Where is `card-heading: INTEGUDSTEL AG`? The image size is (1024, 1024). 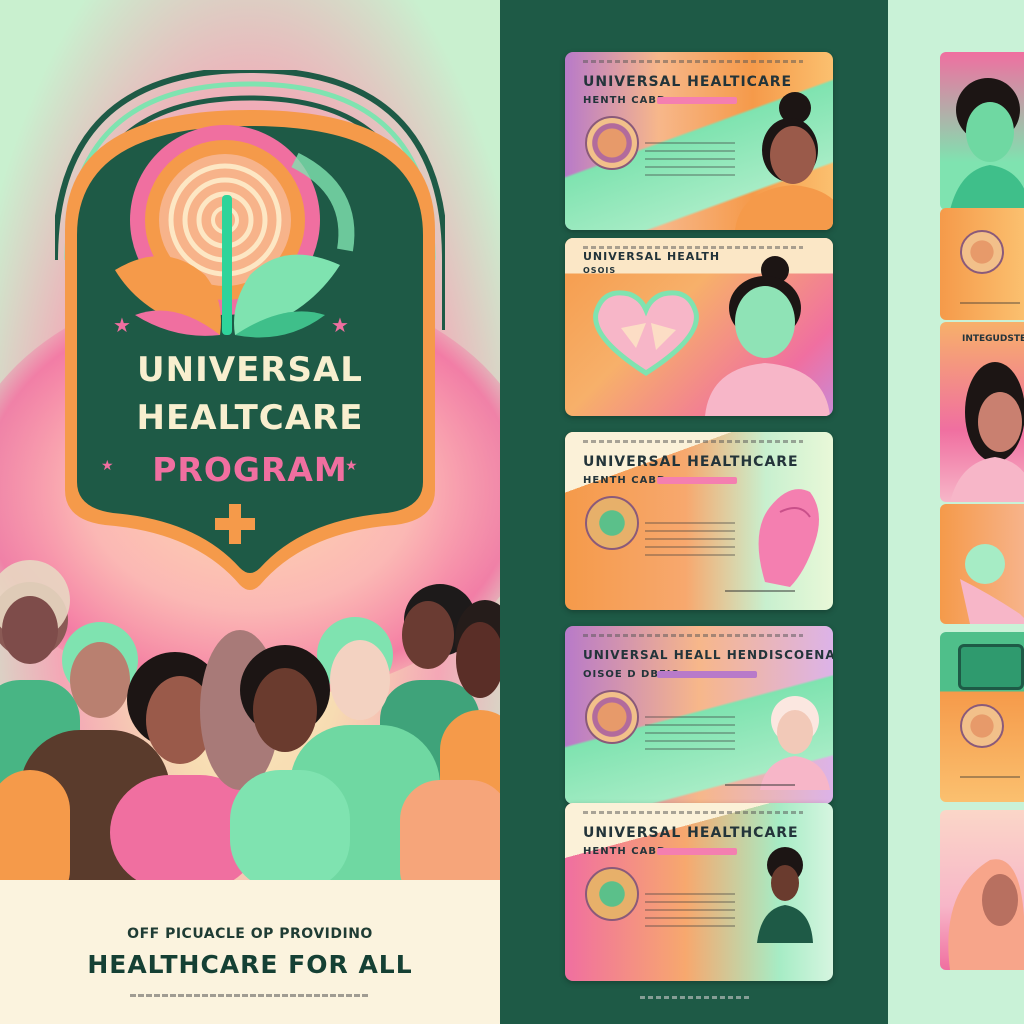 card-heading: INTEGUDSTEL AG is located at coordinates (993, 339).